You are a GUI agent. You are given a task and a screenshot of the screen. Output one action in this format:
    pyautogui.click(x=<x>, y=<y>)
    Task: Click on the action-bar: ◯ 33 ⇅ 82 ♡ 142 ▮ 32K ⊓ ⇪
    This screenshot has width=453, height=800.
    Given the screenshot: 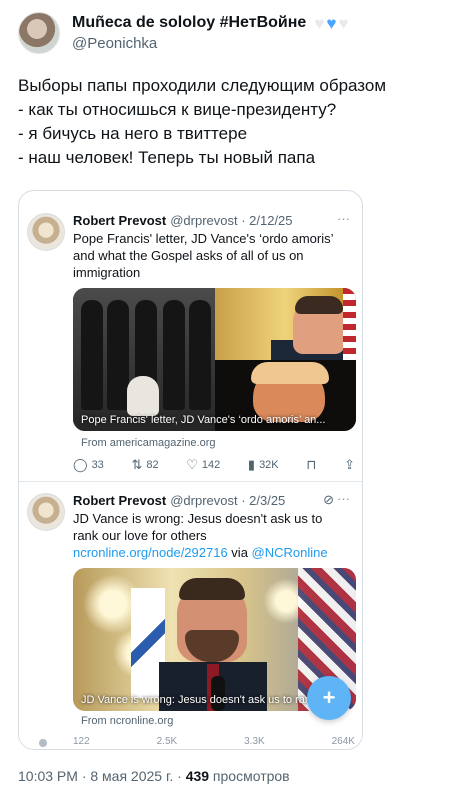 What is the action you would take?
    pyautogui.click(x=214, y=465)
    